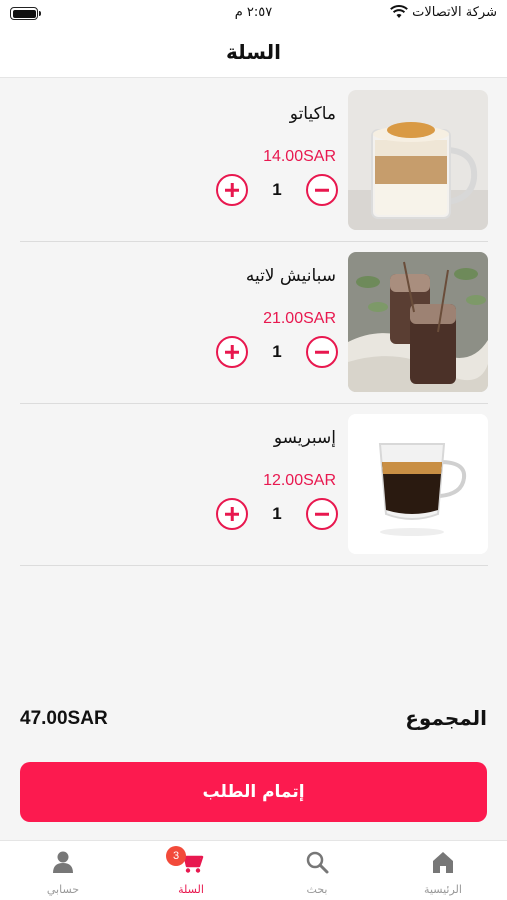  Describe the element at coordinates (317, 889) in the screenshot. I see `nav-label: بحث` at that location.